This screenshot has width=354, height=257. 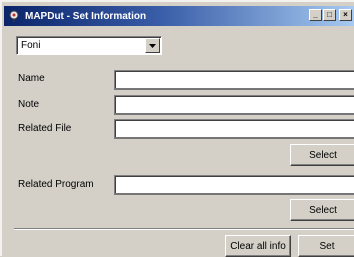 I want to click on minimize-button: _, so click(x=315, y=15).